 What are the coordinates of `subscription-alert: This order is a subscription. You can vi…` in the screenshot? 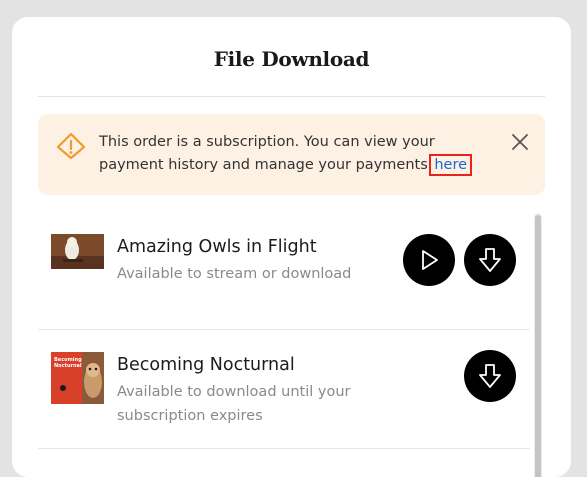 It's located at (291, 154).